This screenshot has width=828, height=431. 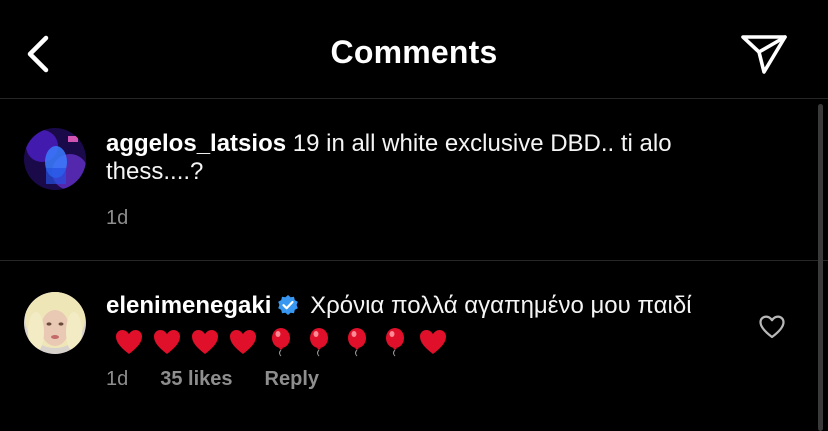 I want to click on comment-text: Χρόνια πολλά αγαπημένο μου παιδί, so click(x=501, y=305).